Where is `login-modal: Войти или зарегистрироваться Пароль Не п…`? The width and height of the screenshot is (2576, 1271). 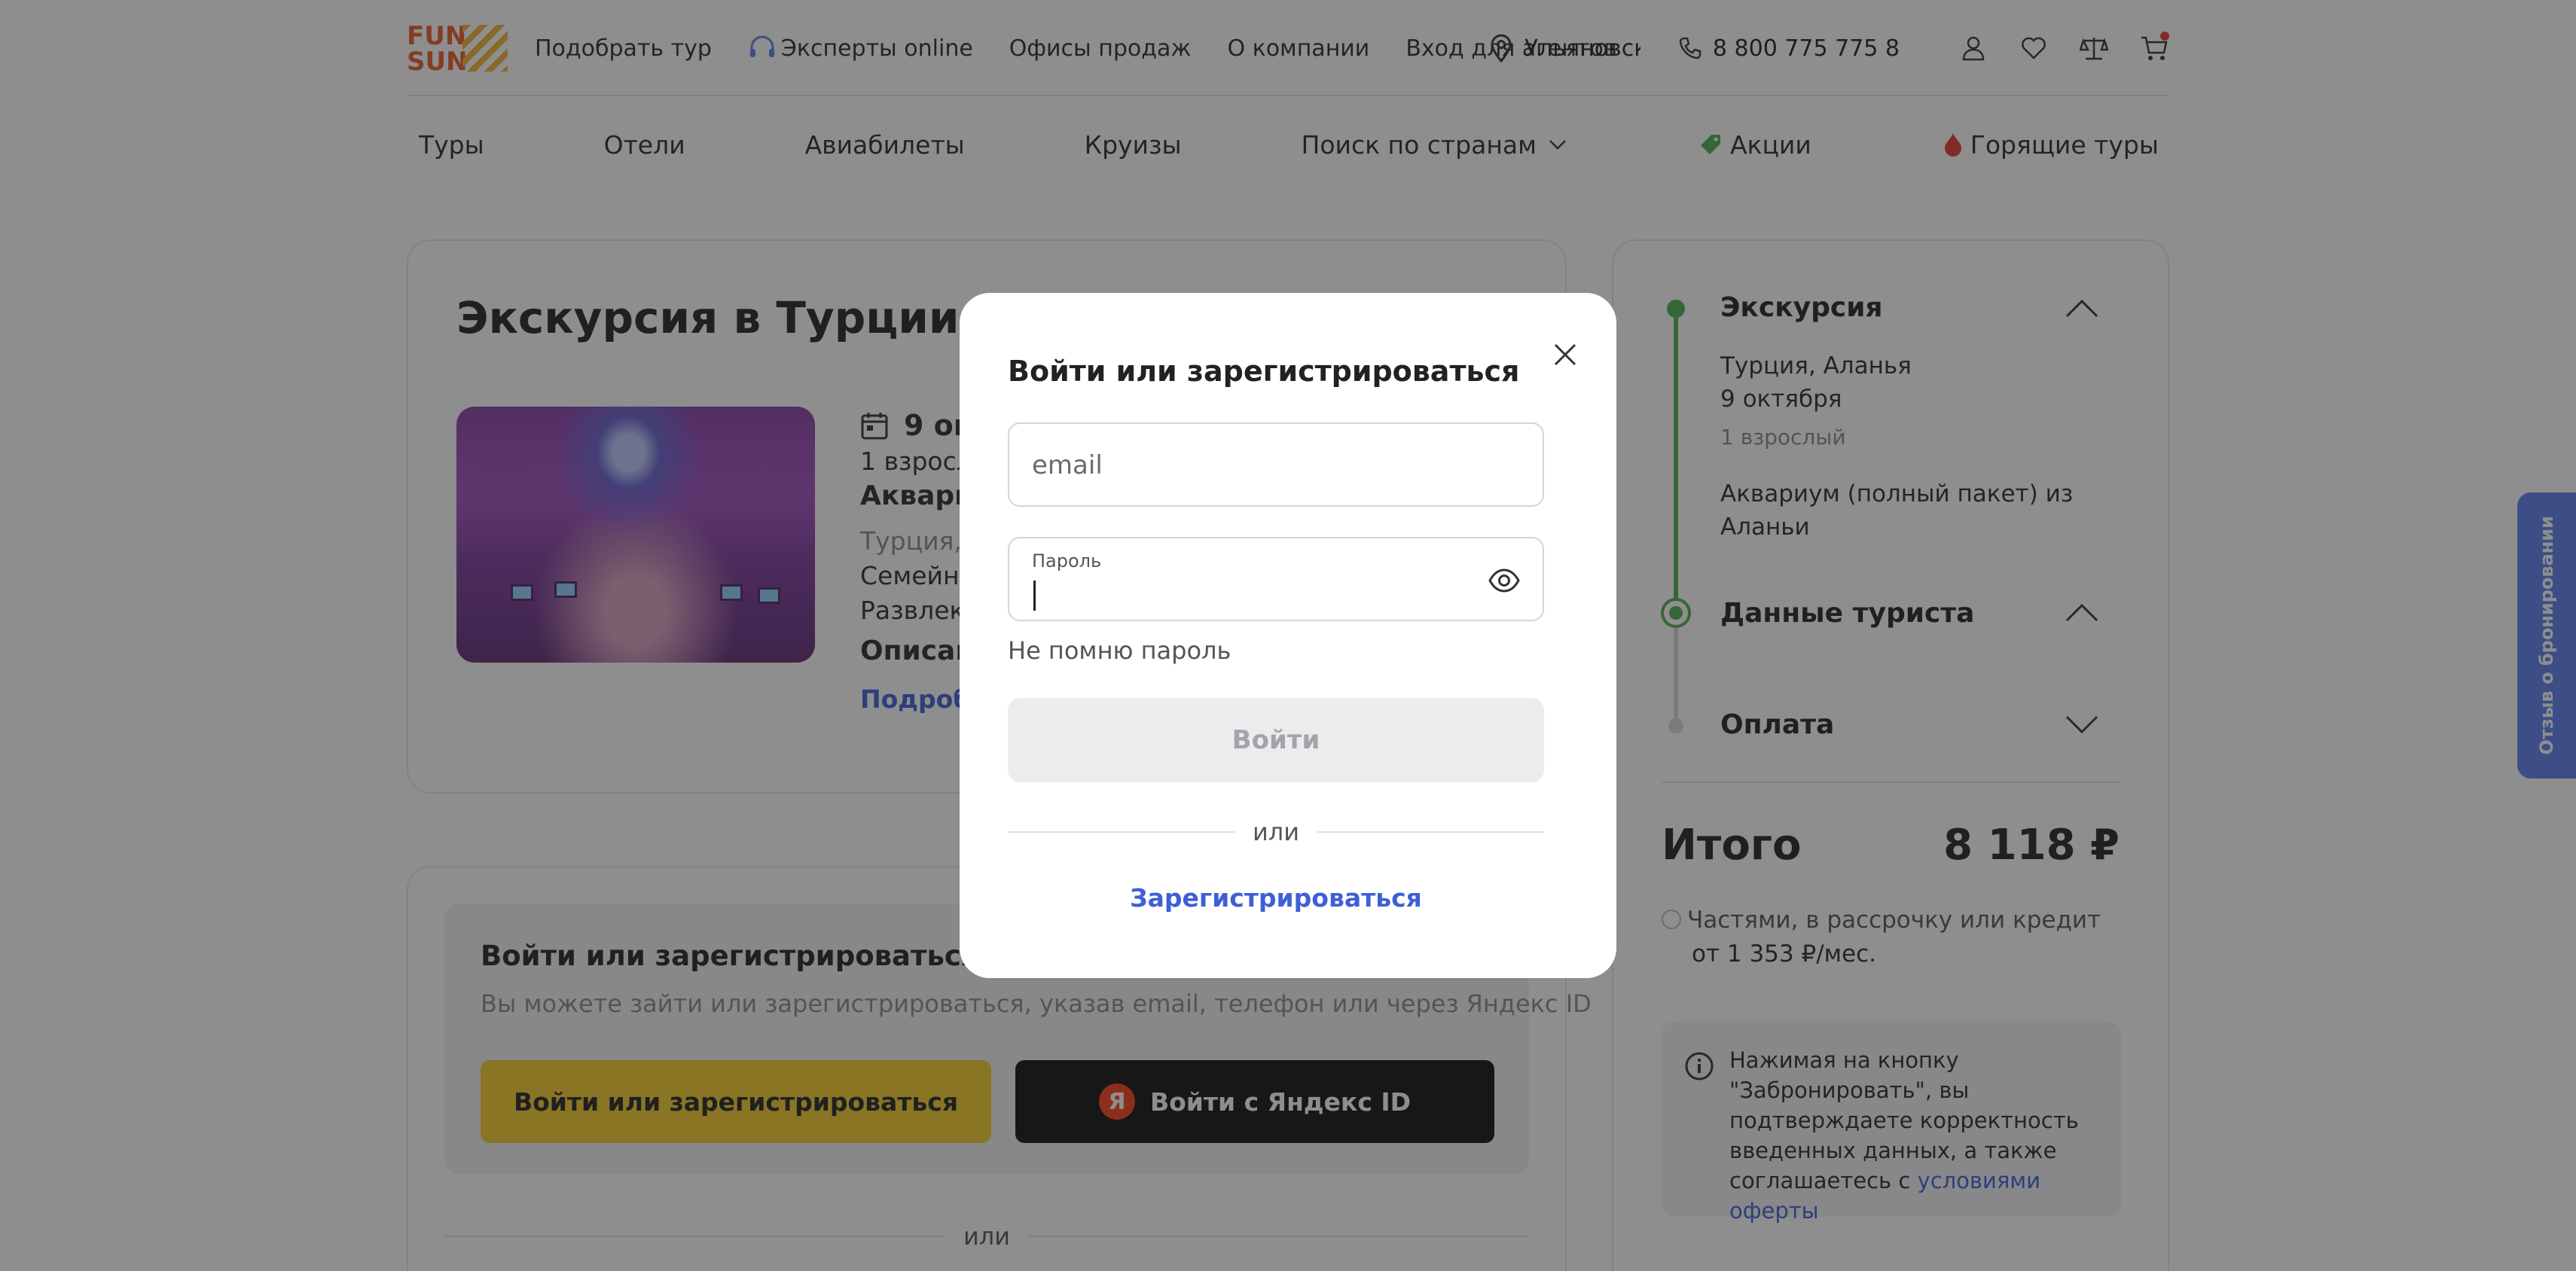
login-modal: Войти или зарегистрироваться Пароль Не п… is located at coordinates (1288, 635).